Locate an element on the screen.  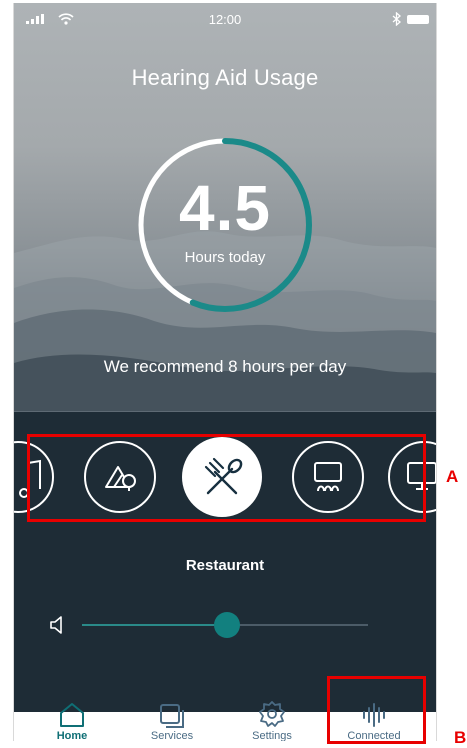
usage-unit-label: Hours today is located at coordinates (225, 257).